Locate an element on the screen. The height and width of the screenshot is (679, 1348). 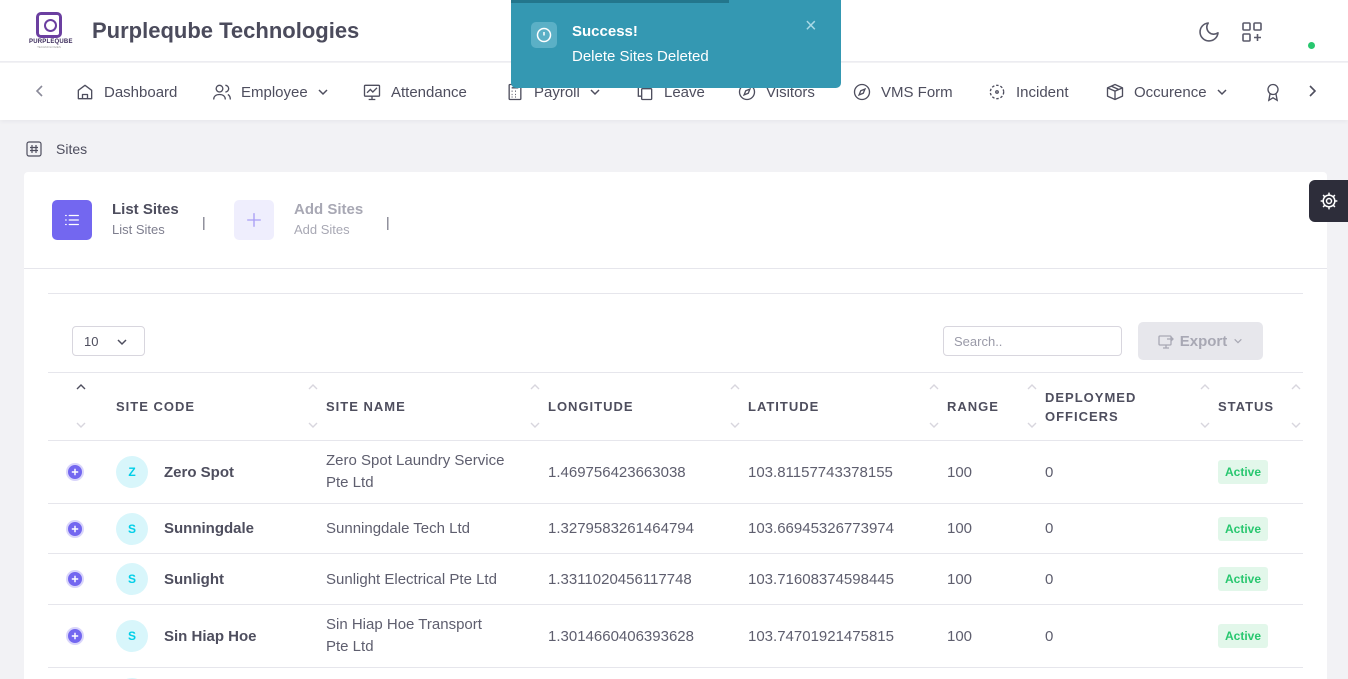
table-row is located at coordinates (675, 673).